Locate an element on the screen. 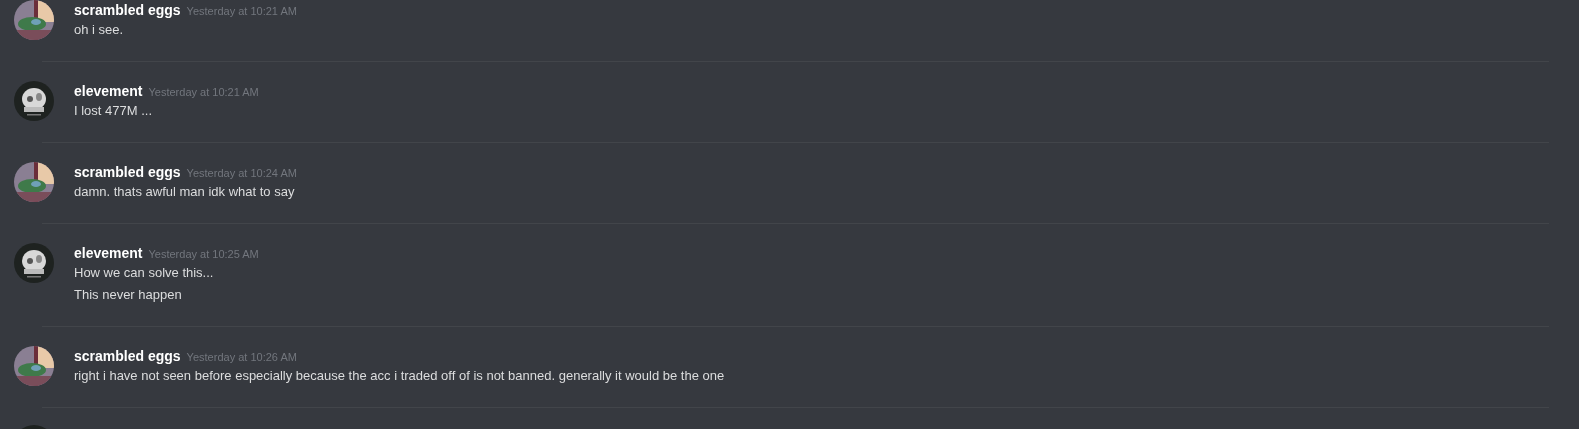 The height and width of the screenshot is (429, 1579). message-text: This never happen is located at coordinates (128, 295).